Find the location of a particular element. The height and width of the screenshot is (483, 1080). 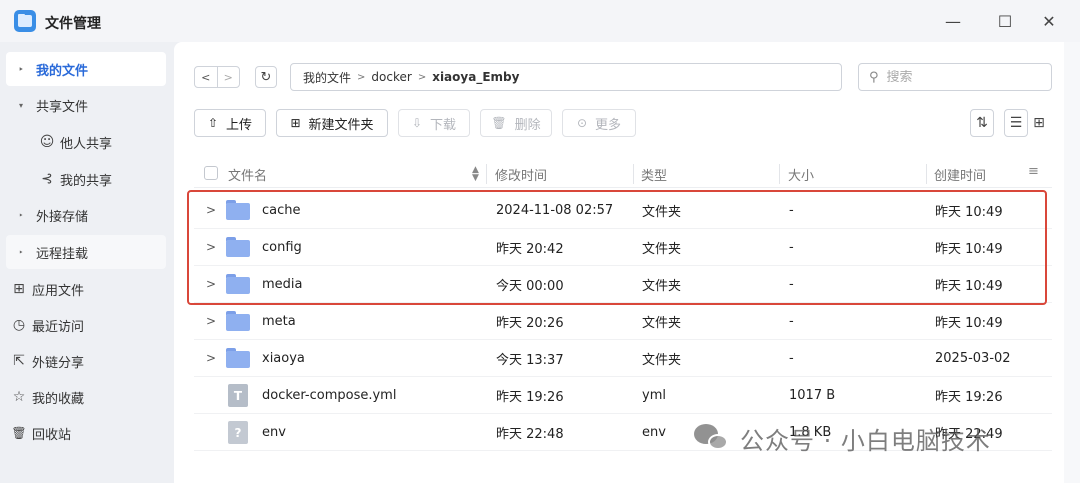

sidebar-item-favorites: ☆ 我的收藏 is located at coordinates (86, 397).